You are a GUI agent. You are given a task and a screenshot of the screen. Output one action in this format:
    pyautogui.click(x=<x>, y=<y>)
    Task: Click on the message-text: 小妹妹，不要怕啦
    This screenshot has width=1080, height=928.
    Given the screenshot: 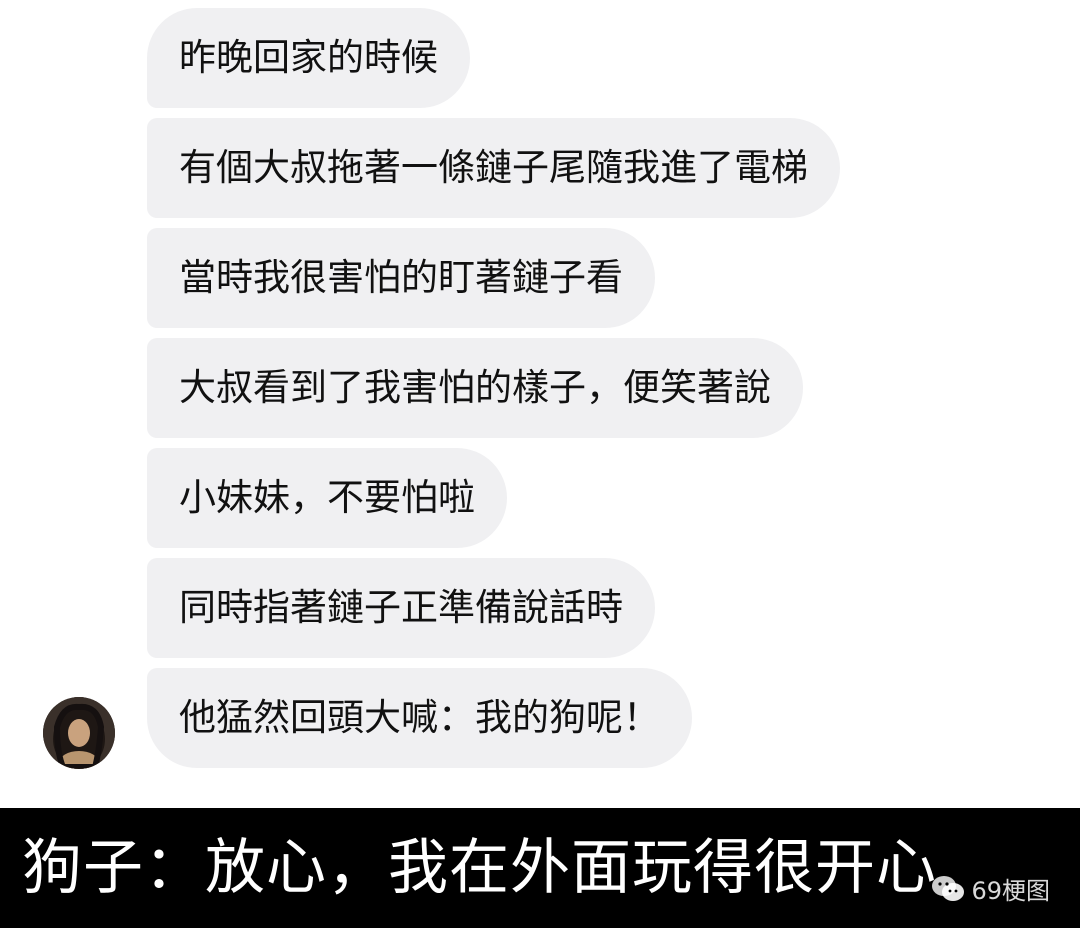 What is the action you would take?
    pyautogui.click(x=327, y=497)
    